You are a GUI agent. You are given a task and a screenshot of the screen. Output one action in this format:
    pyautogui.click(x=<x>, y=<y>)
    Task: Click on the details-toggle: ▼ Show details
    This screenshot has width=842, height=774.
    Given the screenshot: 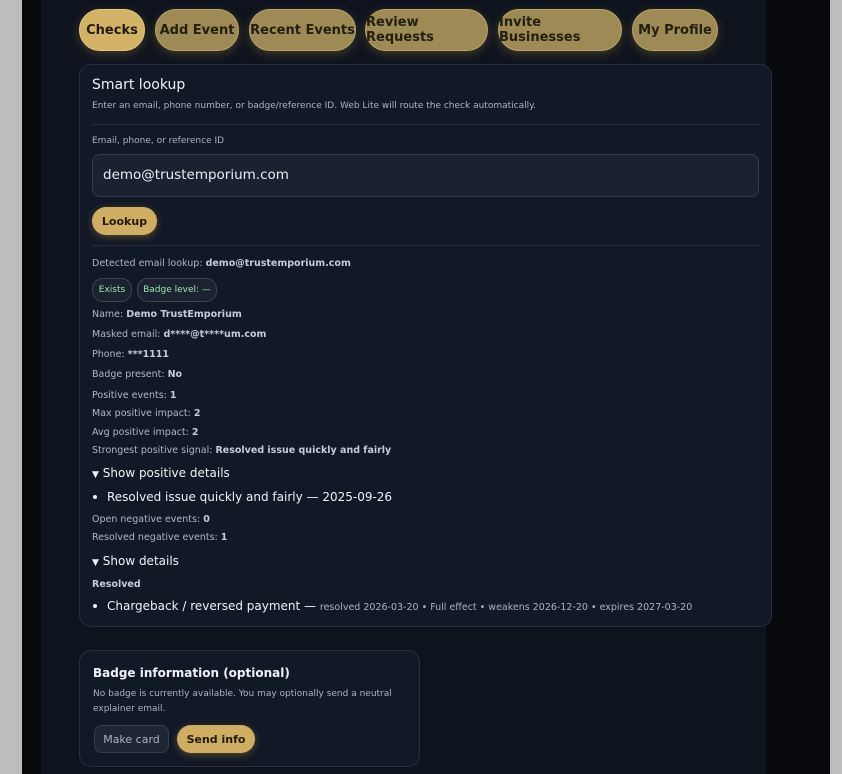 What is the action you would take?
    pyautogui.click(x=135, y=561)
    